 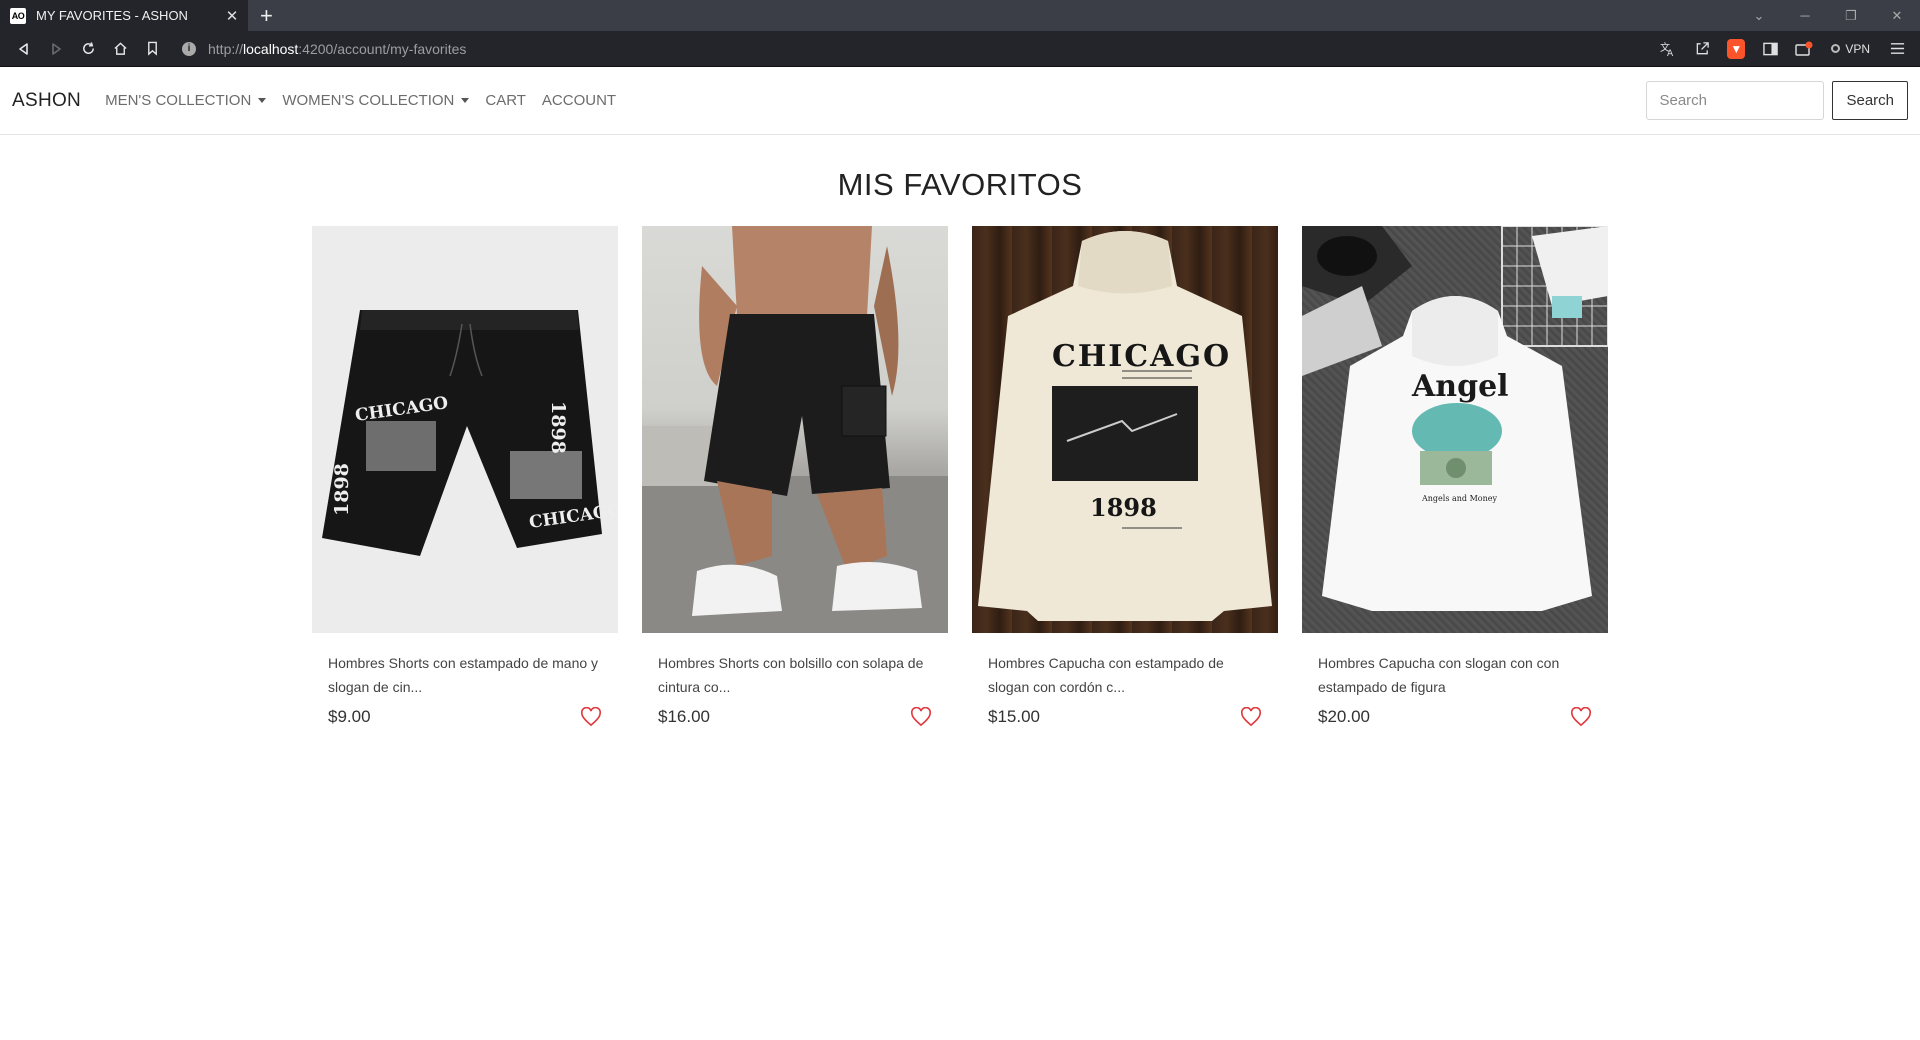 I want to click on print-text: Angel, so click(x=1460, y=386).